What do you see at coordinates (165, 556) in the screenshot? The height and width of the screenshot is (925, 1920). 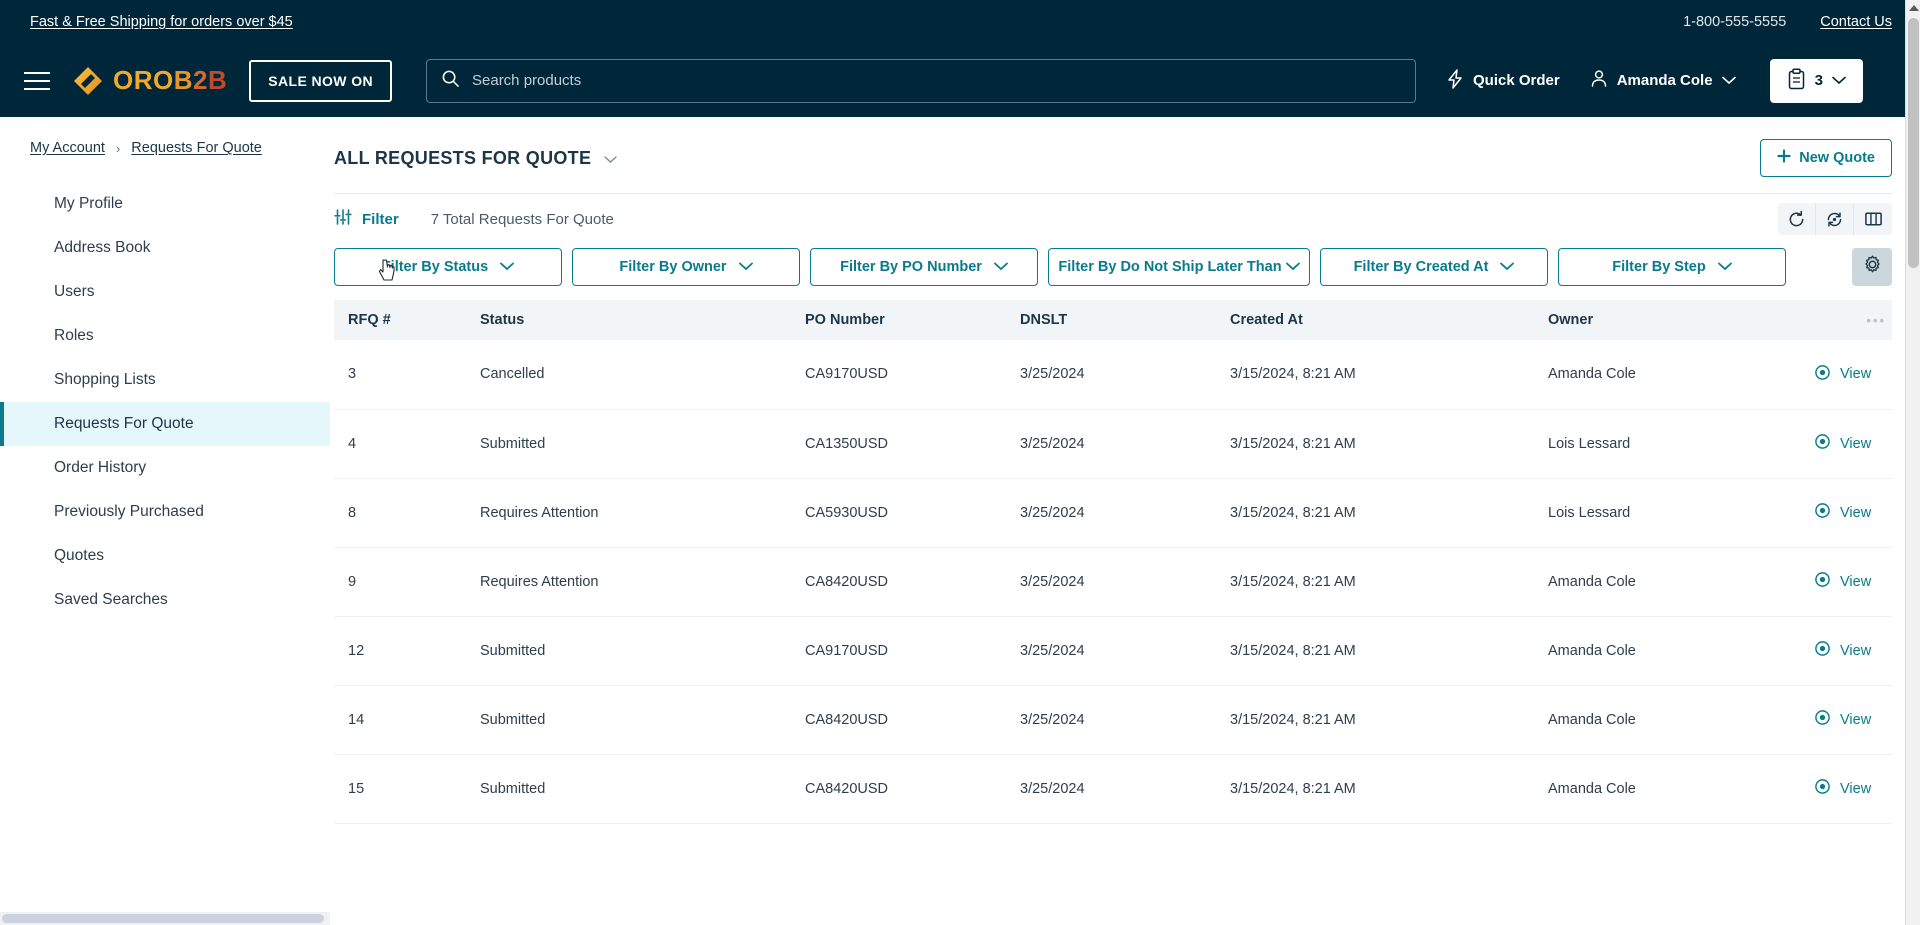 I see `sidebar-item-quotes: Quotes` at bounding box center [165, 556].